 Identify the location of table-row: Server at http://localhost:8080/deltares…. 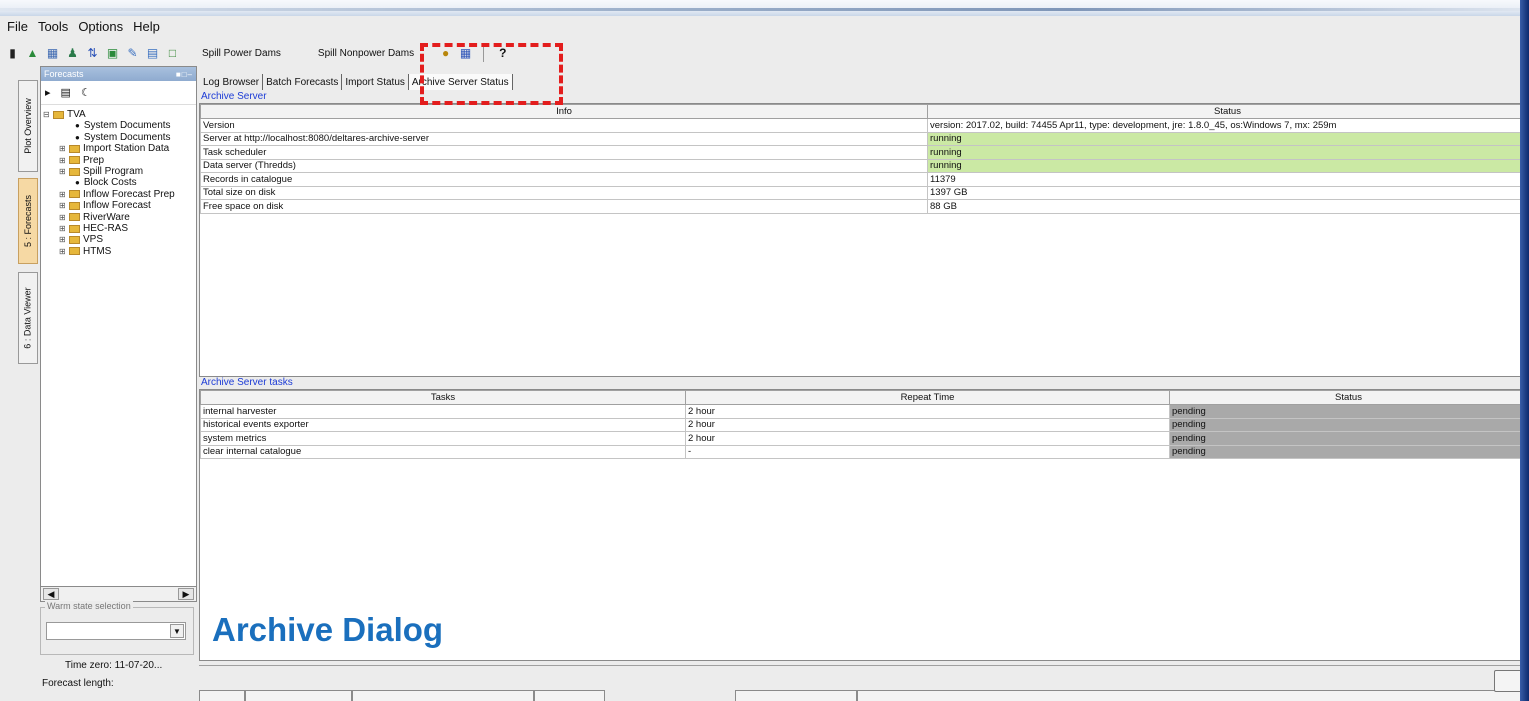
(864, 138).